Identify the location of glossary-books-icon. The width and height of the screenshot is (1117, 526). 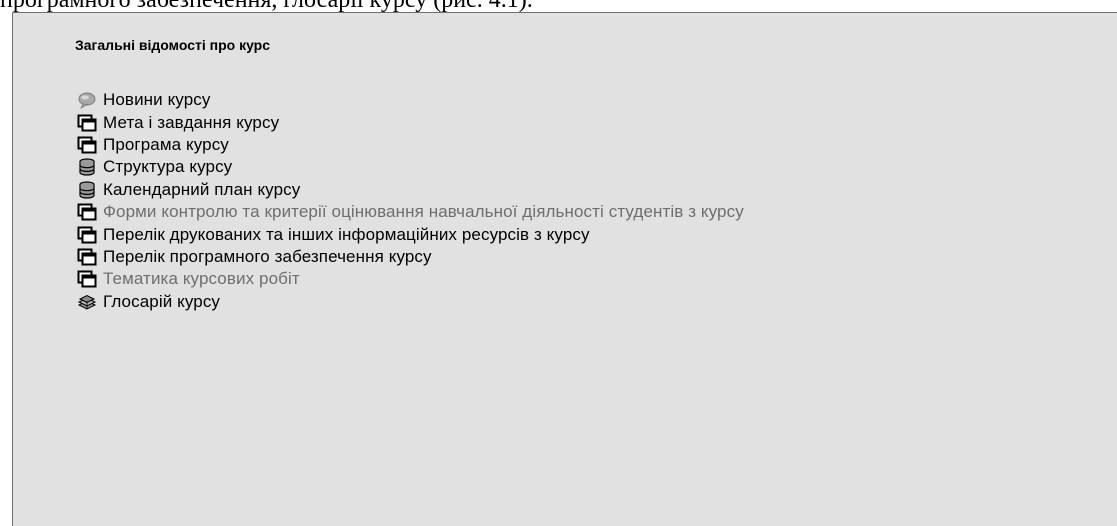
(87, 302).